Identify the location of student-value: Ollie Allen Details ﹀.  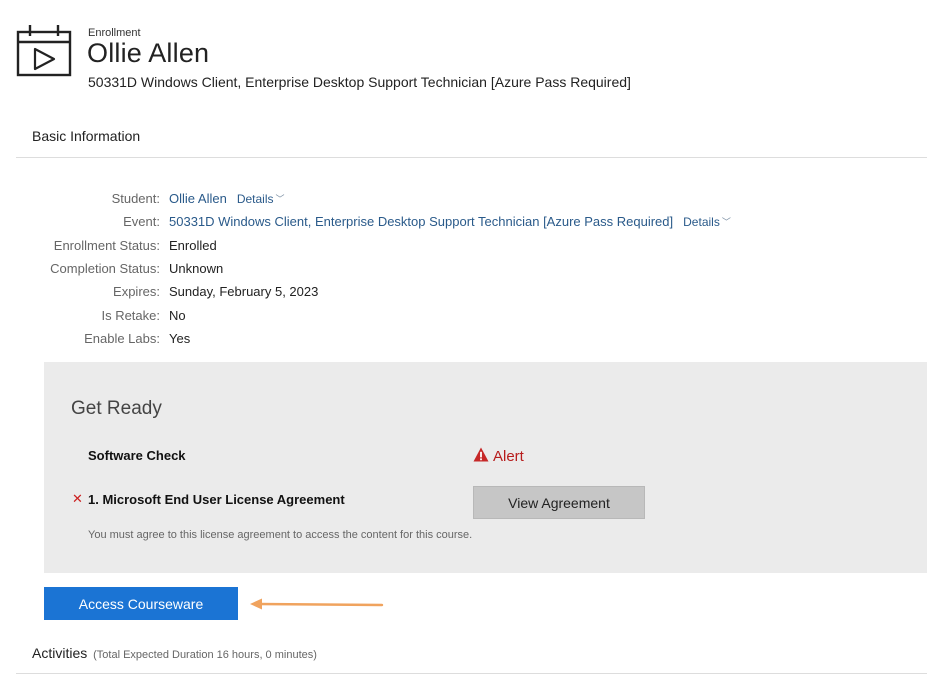
(227, 198).